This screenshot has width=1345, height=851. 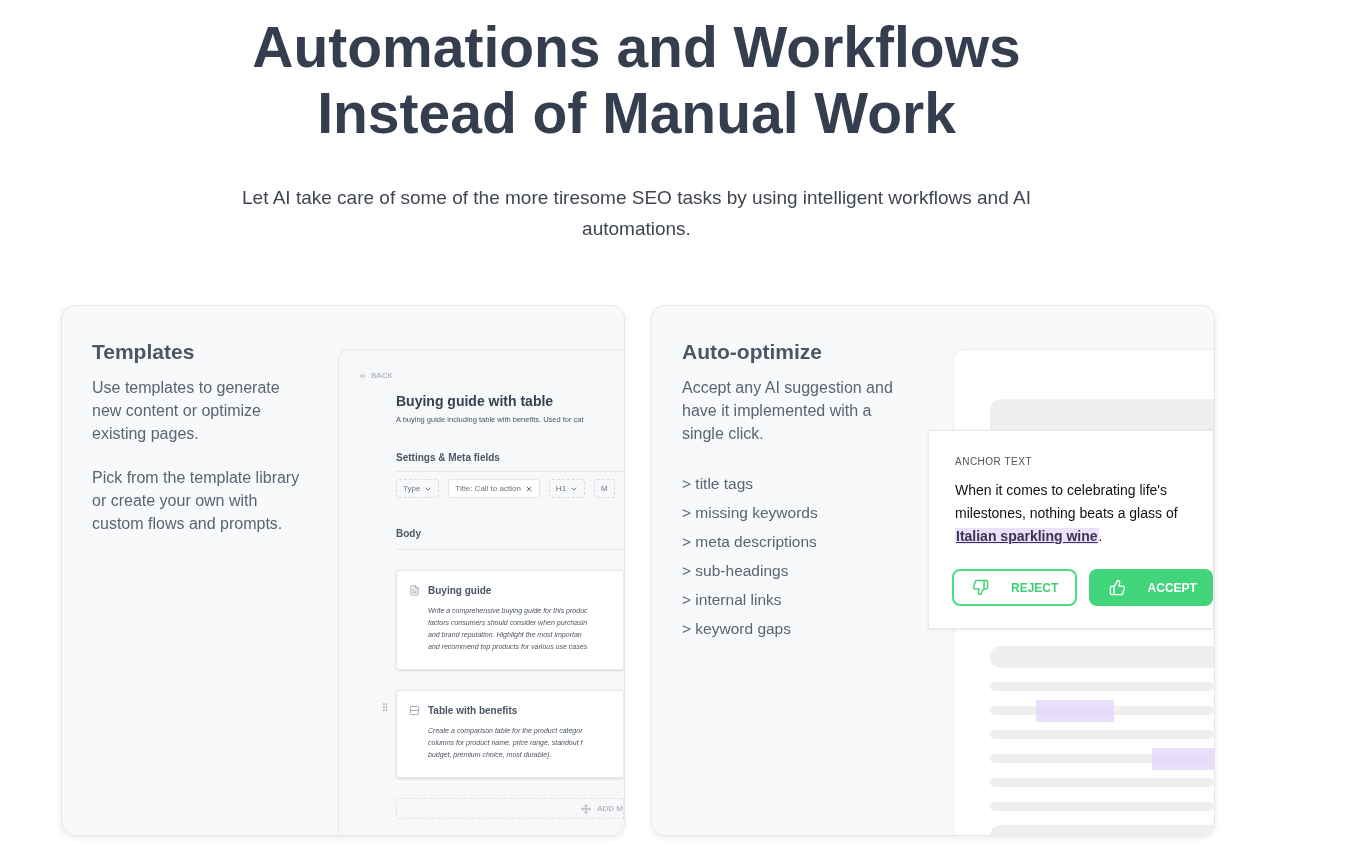 What do you see at coordinates (363, 376) in the screenshot?
I see `arrow-left-icon` at bounding box center [363, 376].